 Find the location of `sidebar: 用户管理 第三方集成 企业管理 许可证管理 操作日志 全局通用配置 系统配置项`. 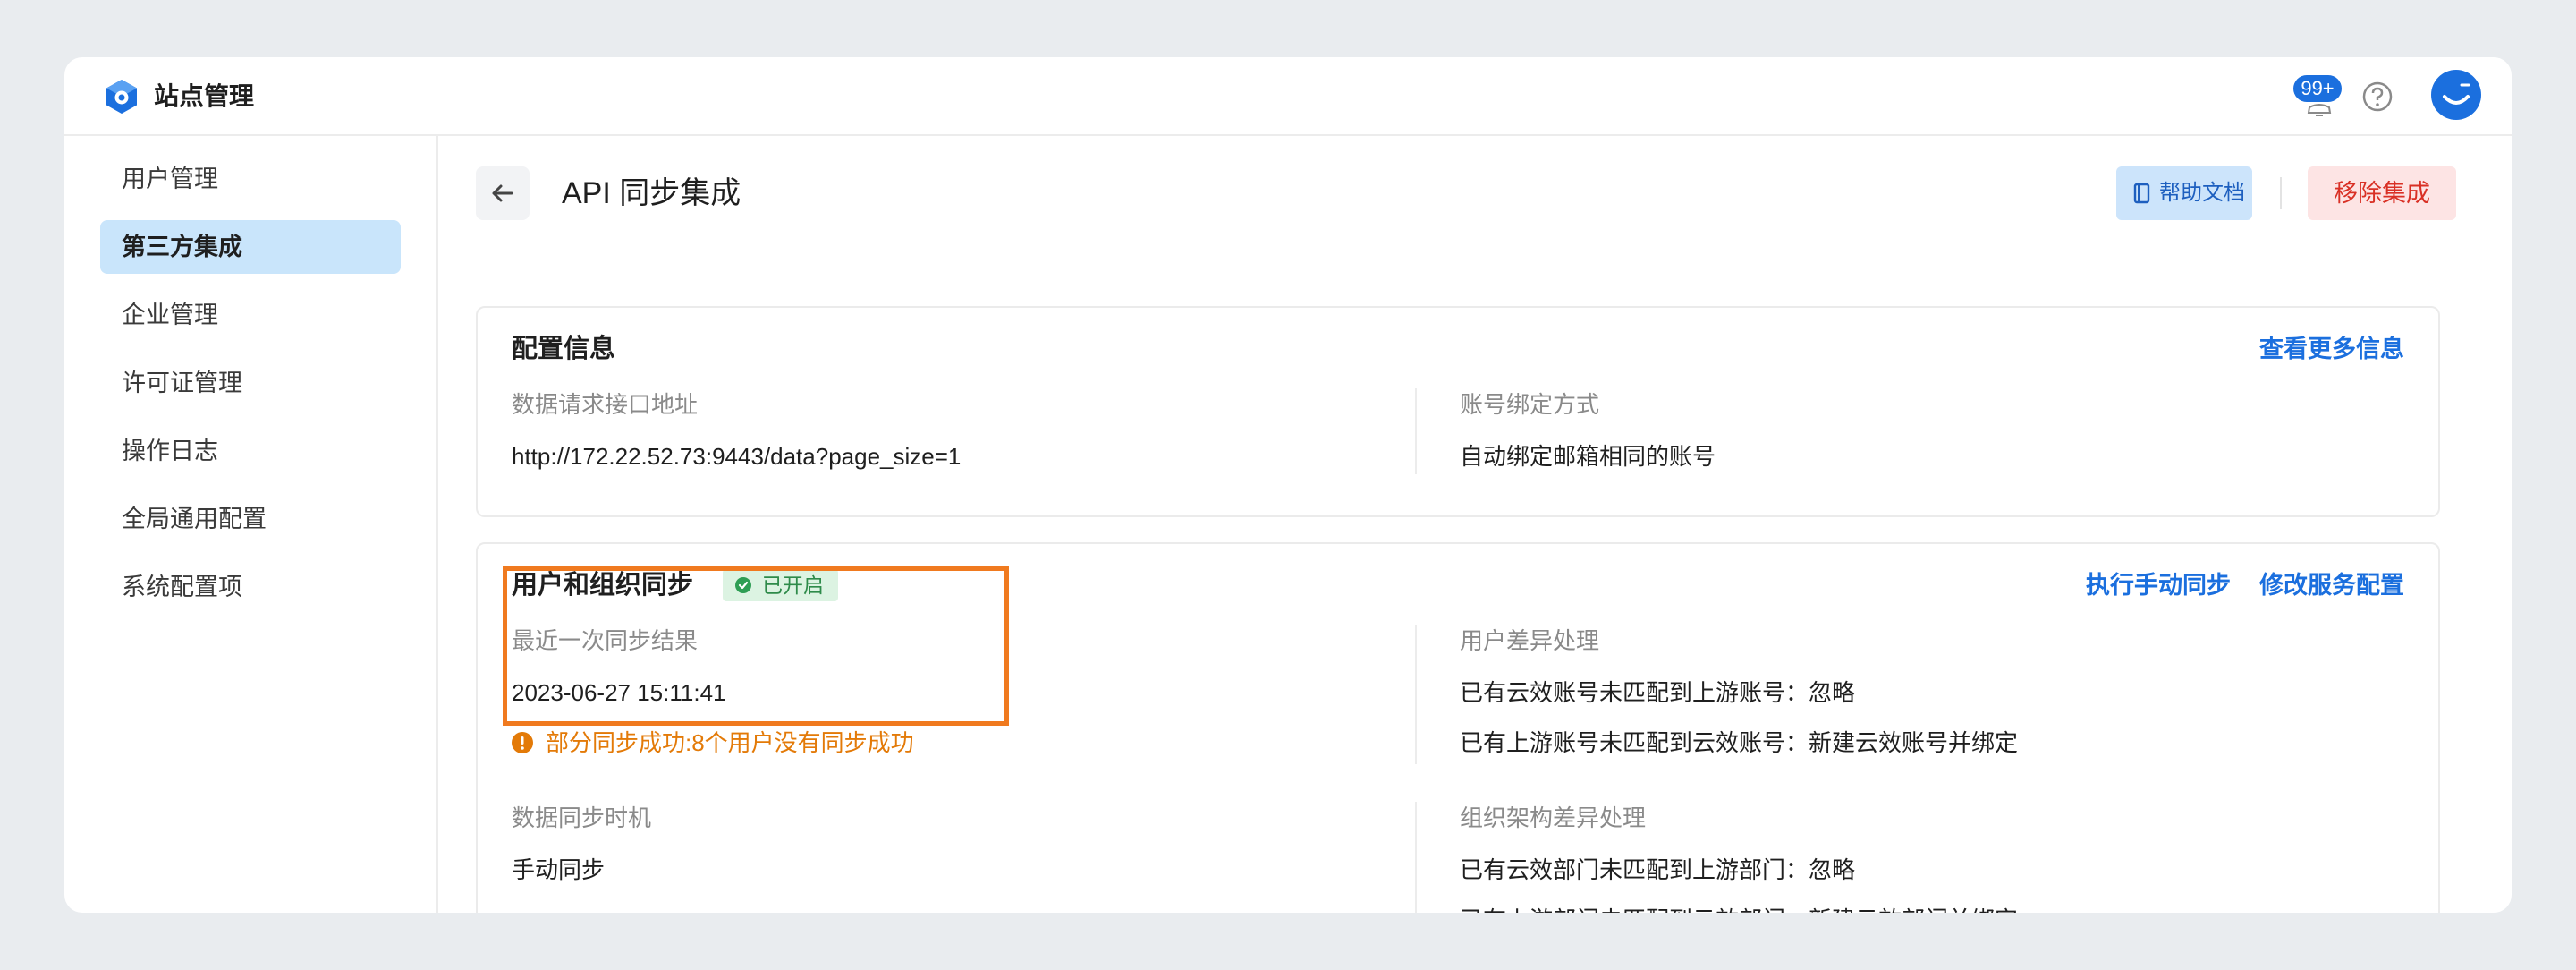

sidebar: 用户管理 第三方集成 企业管理 许可证管理 操作日志 全局通用配置 系统配置项 is located at coordinates (251, 524).